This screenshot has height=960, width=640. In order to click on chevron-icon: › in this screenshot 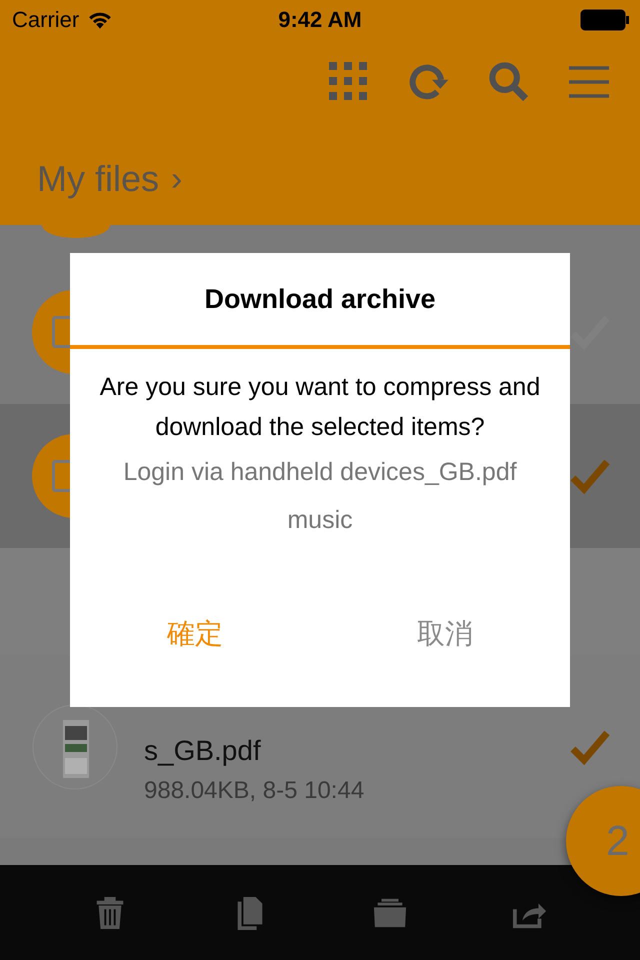, I will do `click(176, 179)`.